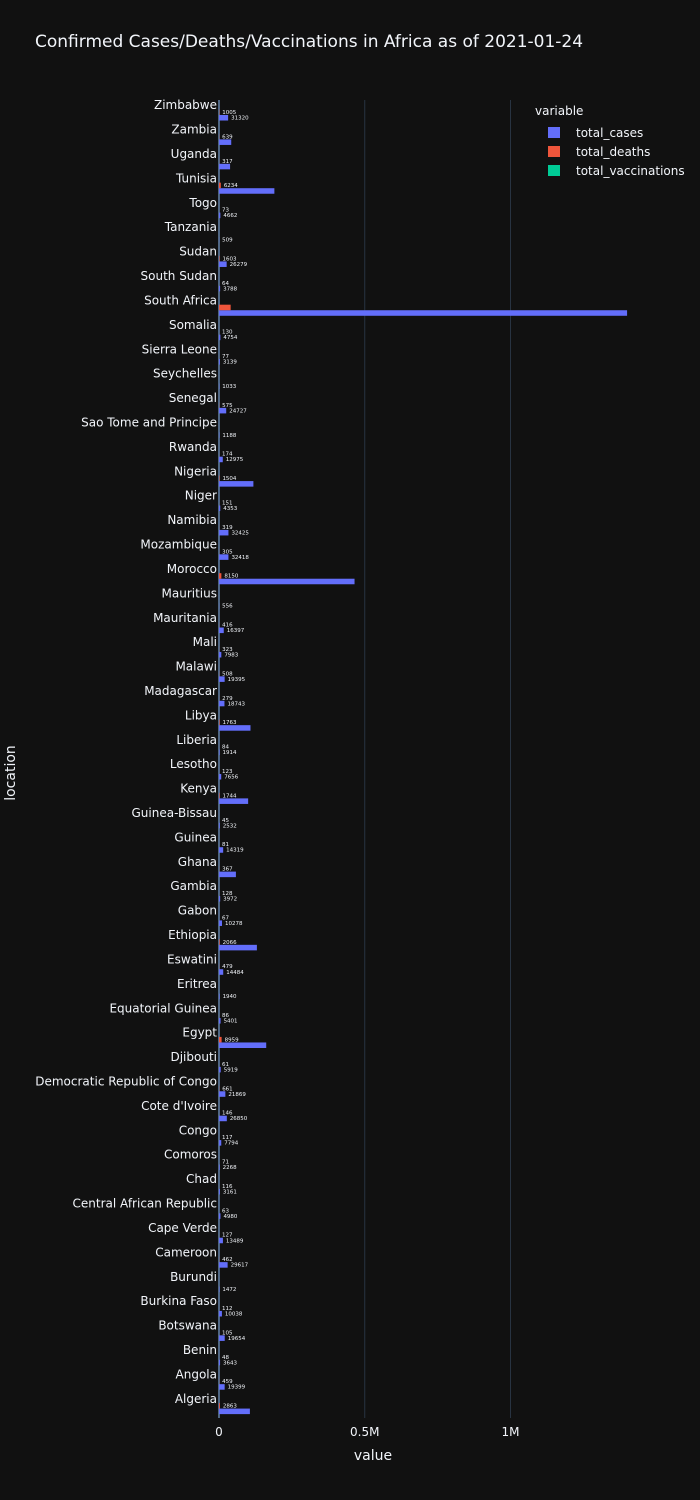 Image resolution: width=700 pixels, height=1500 pixels. Describe the element at coordinates (610, 170) in the screenshot. I see `legend-item-total-vaccinations: total_vaccinations` at that location.